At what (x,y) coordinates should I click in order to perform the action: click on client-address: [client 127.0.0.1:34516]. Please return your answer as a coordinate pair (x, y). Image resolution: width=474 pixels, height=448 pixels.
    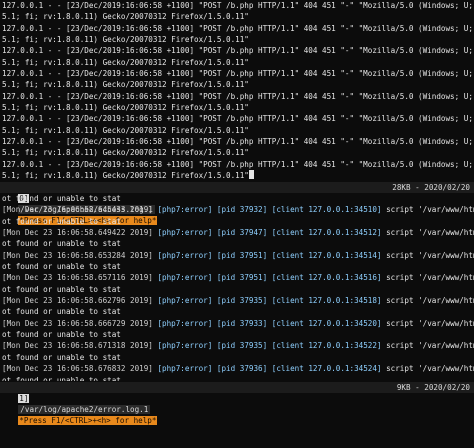
    Looking at the image, I should click on (326, 278).